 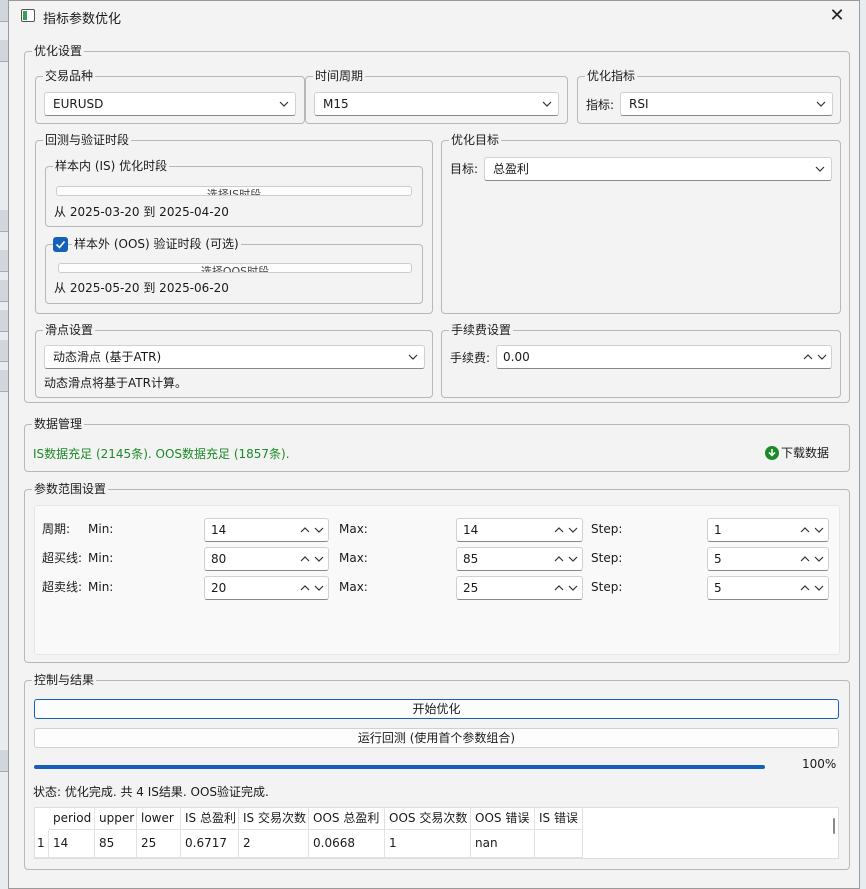 What do you see at coordinates (72, 819) in the screenshot?
I see `column-header: period` at bounding box center [72, 819].